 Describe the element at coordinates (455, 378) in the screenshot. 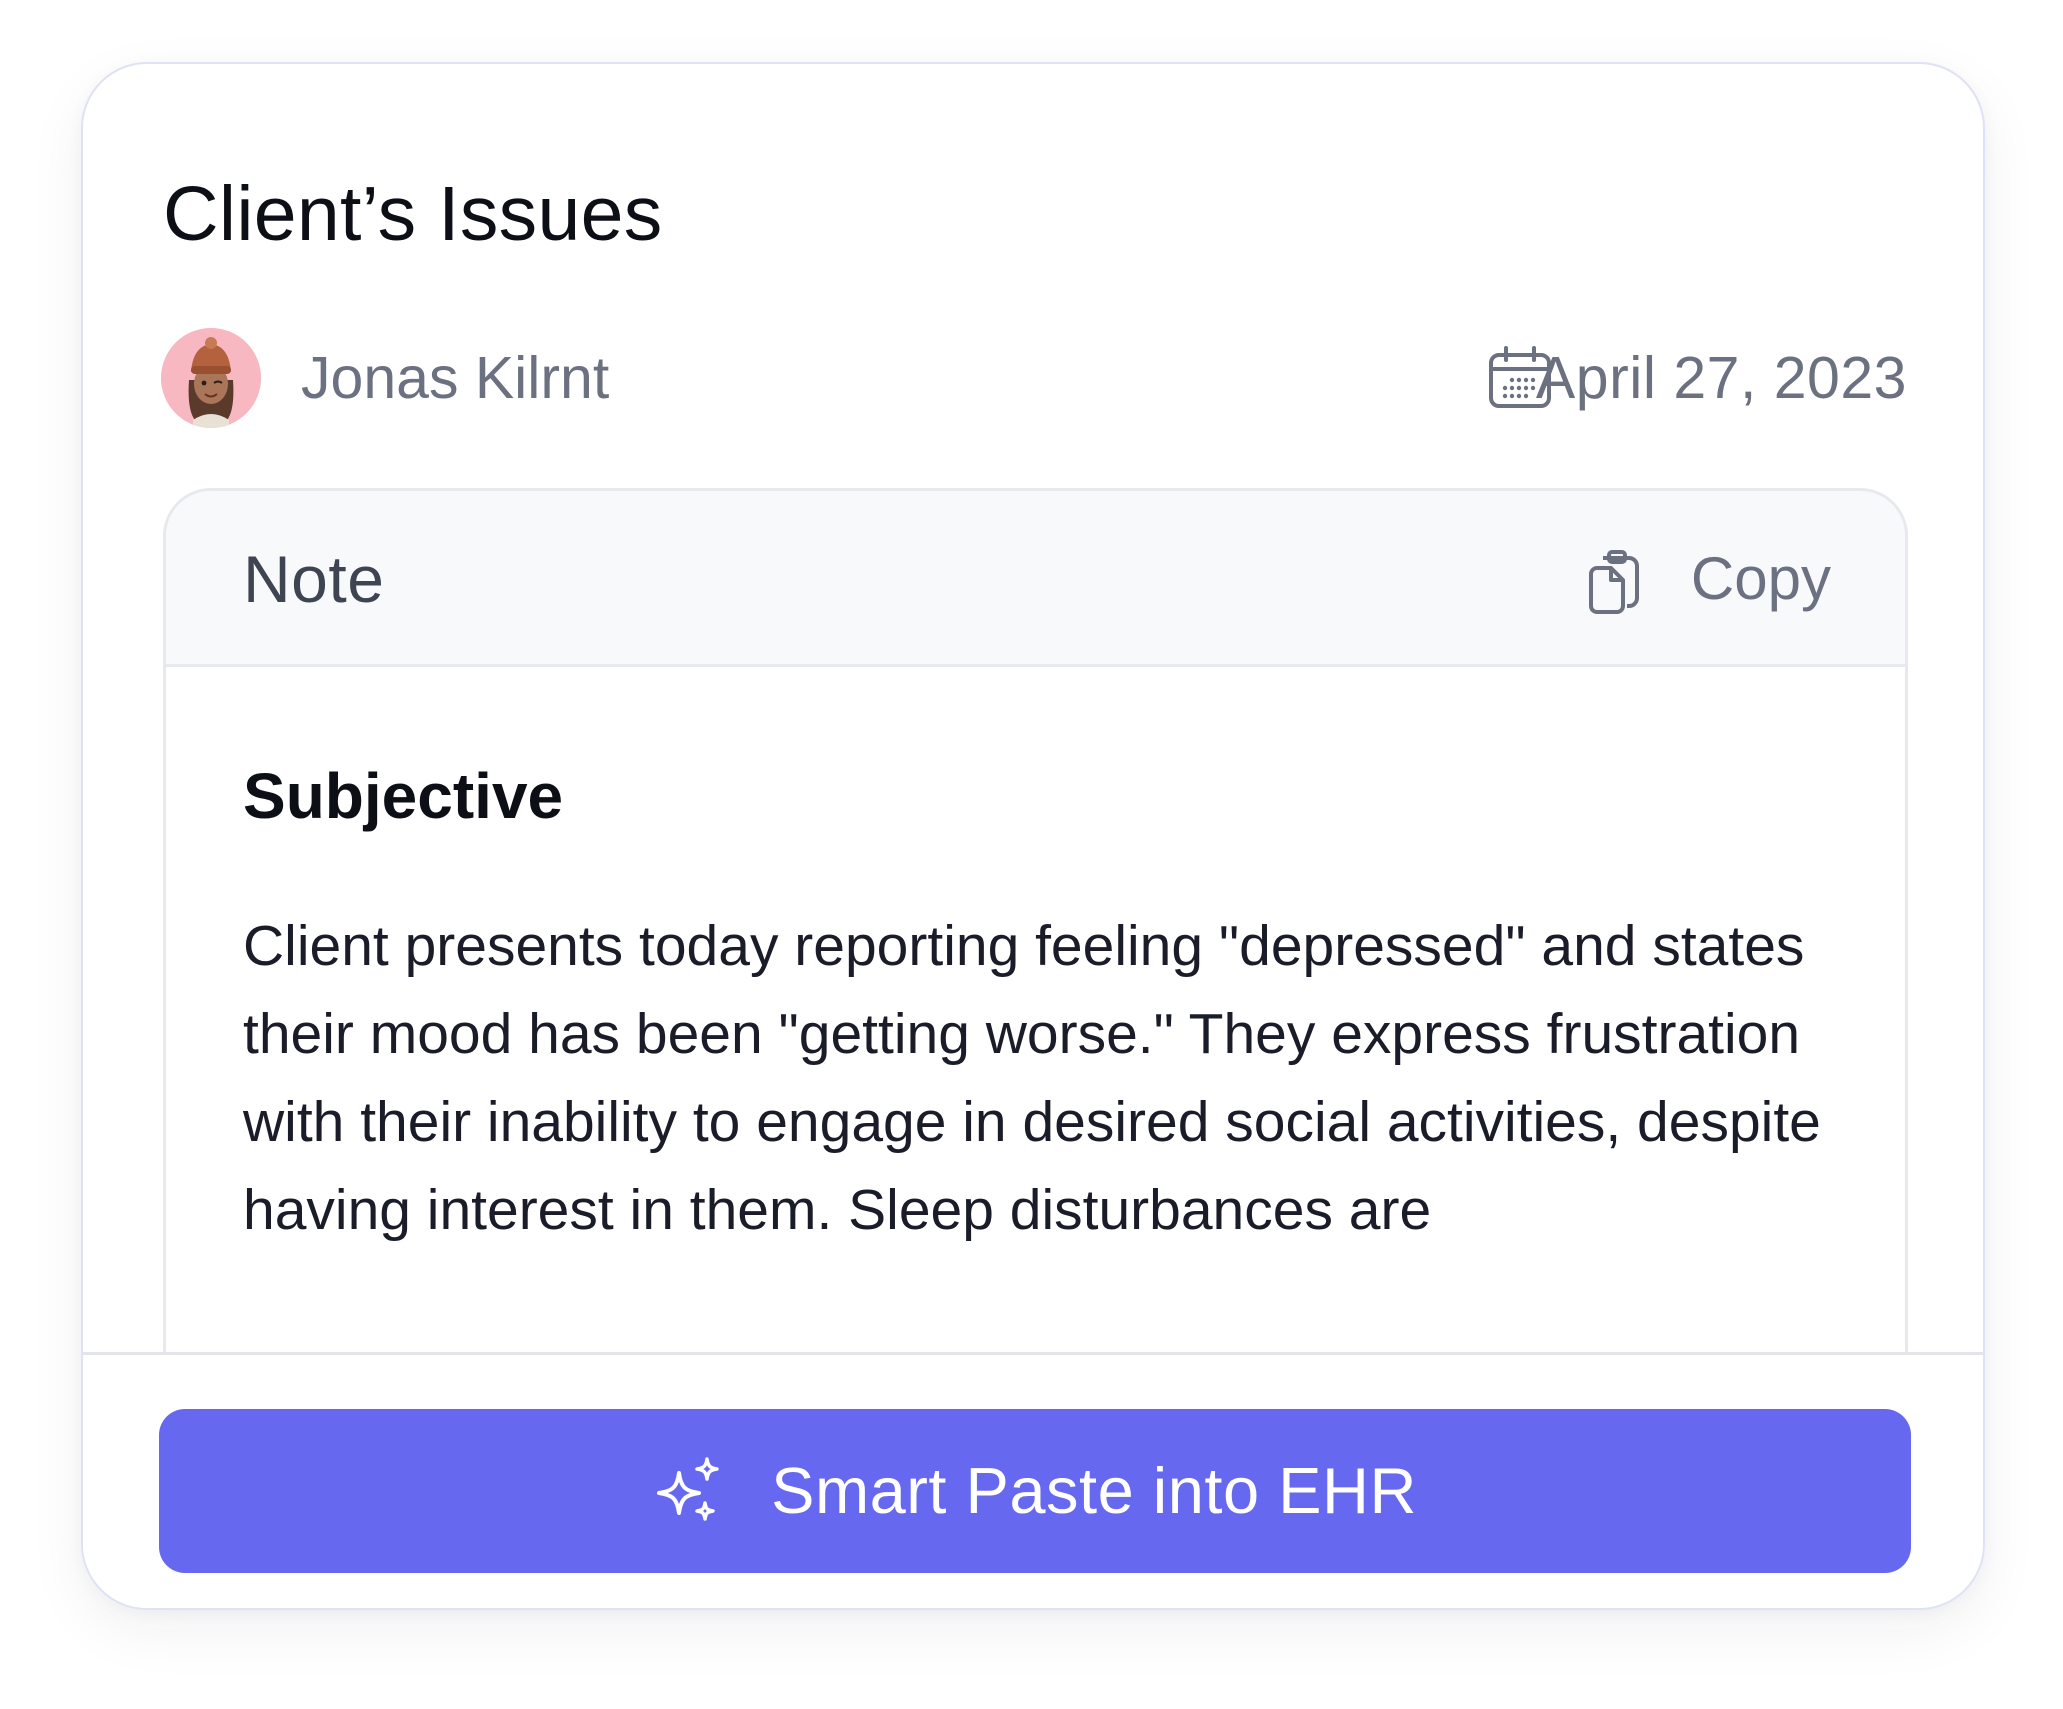

I see `author-name: Jonas Kilrnt` at that location.